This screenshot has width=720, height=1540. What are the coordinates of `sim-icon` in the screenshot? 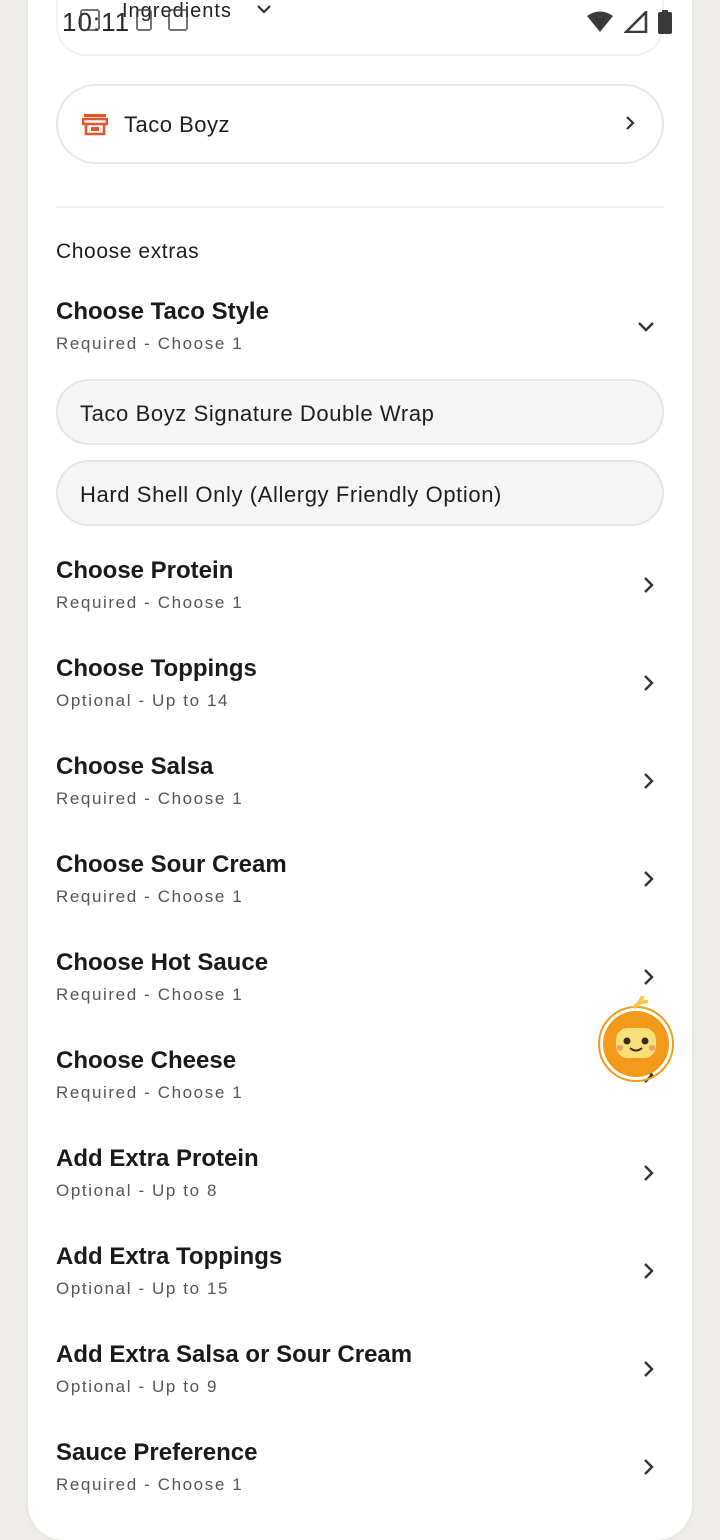 It's located at (144, 20).